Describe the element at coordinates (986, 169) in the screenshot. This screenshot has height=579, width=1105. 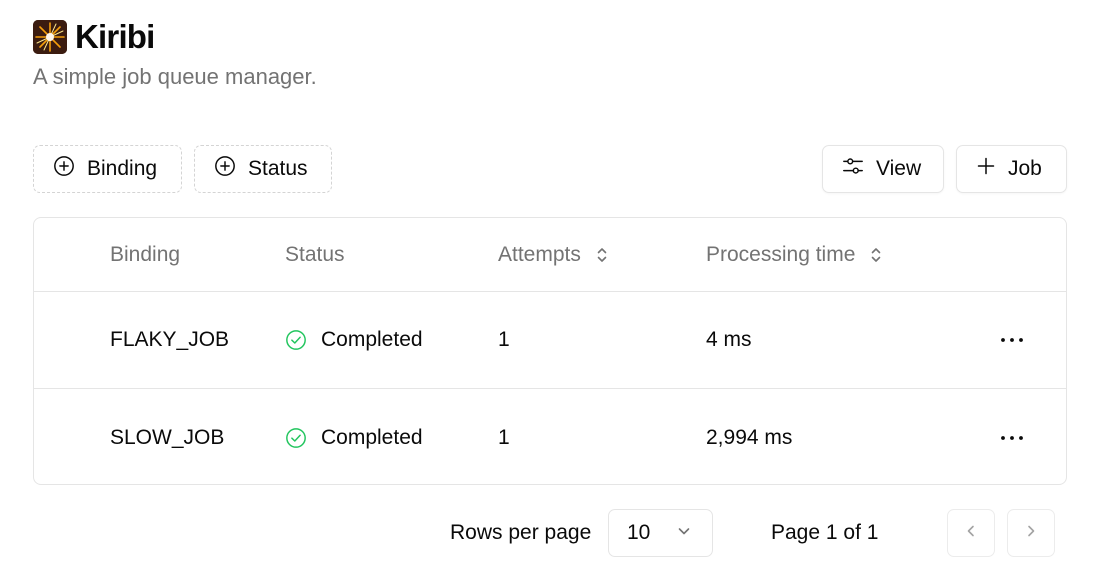
I see `plus-icon` at that location.